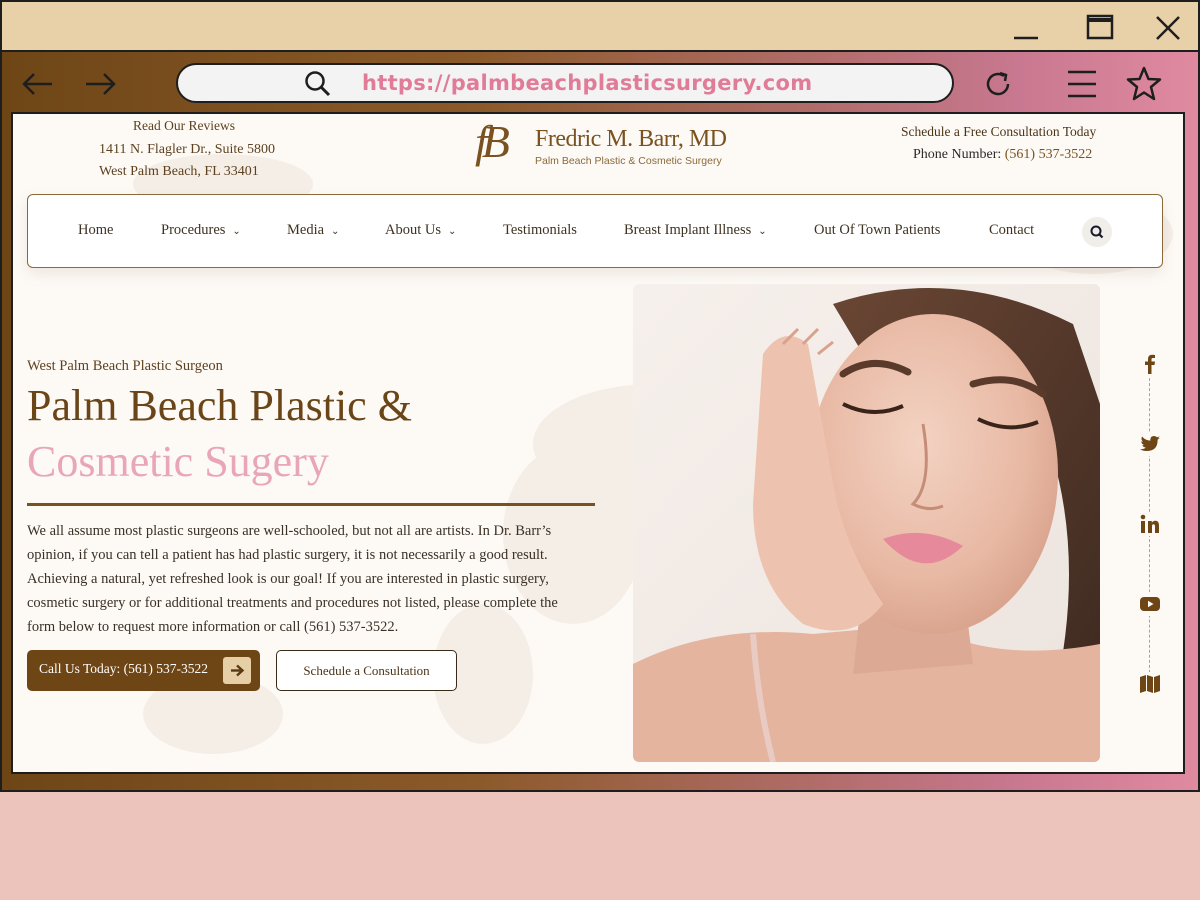 This screenshot has width=1200, height=900. I want to click on back-arrow-icon, so click(38, 84).